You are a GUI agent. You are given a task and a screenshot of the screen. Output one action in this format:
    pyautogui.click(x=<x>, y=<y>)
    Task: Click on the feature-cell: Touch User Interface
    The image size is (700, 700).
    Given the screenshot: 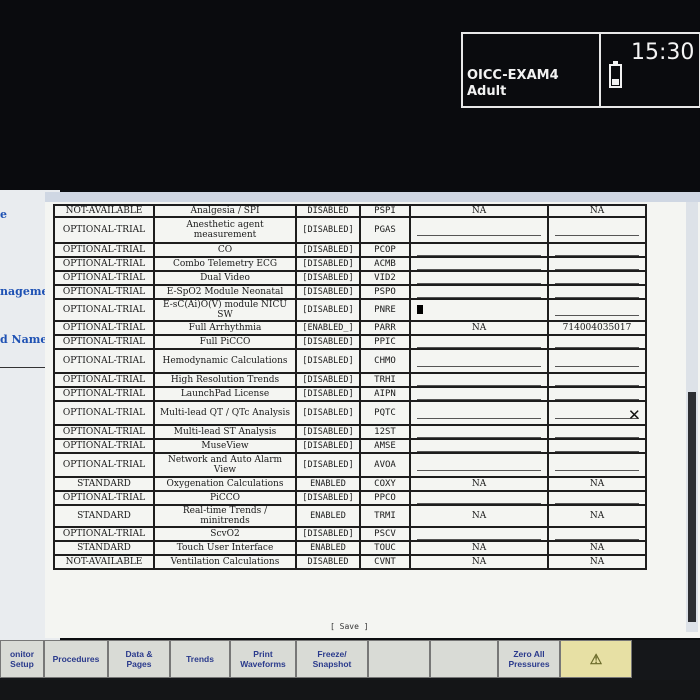 What is the action you would take?
    pyautogui.click(x=225, y=548)
    